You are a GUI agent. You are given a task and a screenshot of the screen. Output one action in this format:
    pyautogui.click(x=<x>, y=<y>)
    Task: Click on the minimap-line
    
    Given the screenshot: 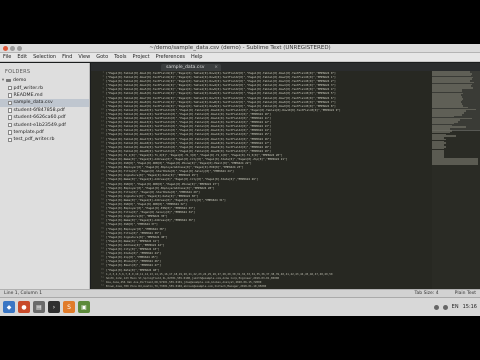 What is the action you would take?
    pyautogui.click(x=455, y=164)
    